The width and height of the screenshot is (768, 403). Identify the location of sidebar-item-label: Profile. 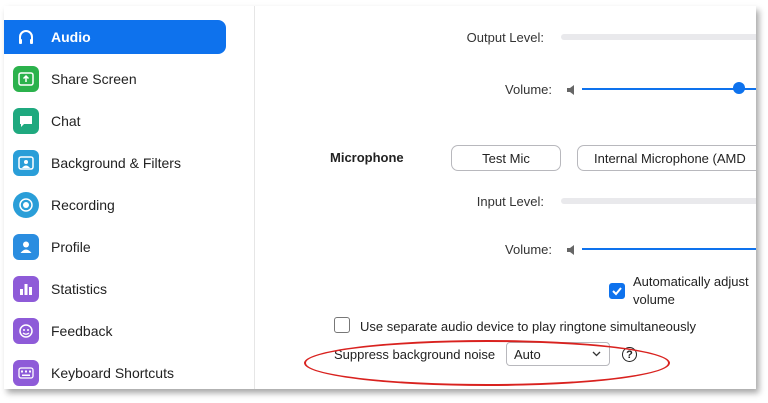
(71, 247).